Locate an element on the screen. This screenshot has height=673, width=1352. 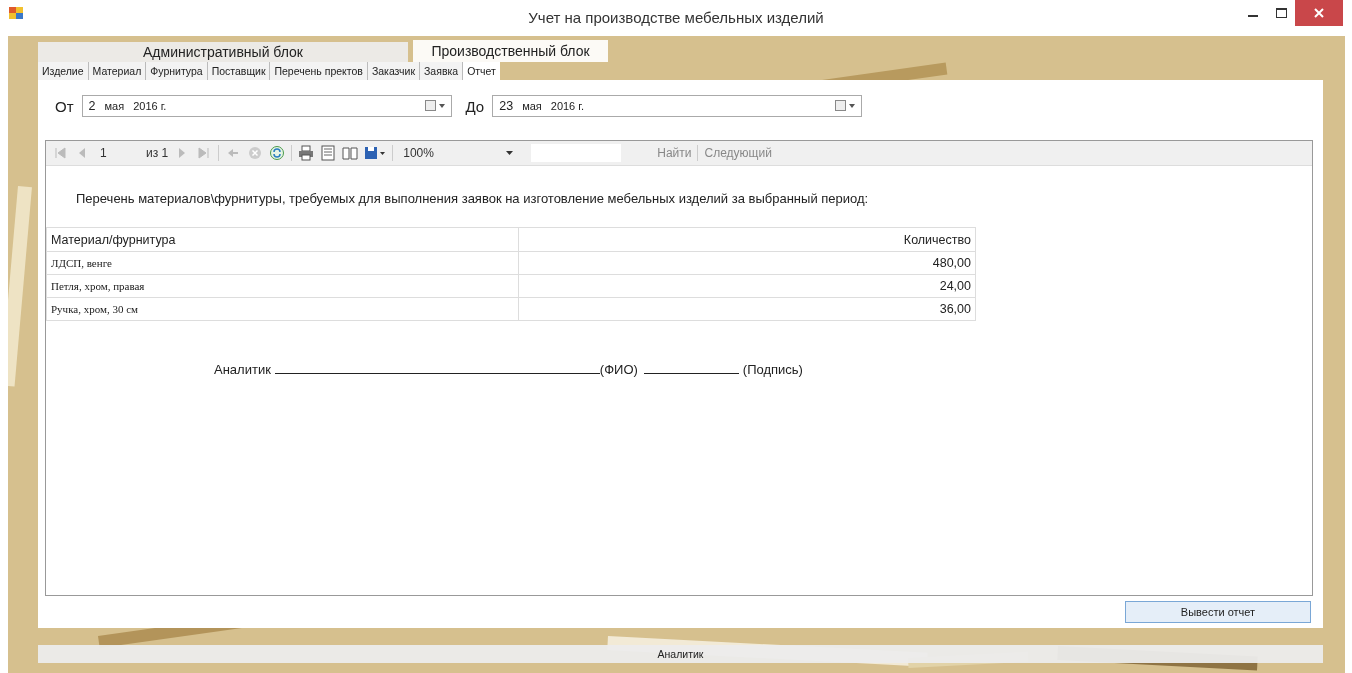
save-icon is located at coordinates (375, 153).